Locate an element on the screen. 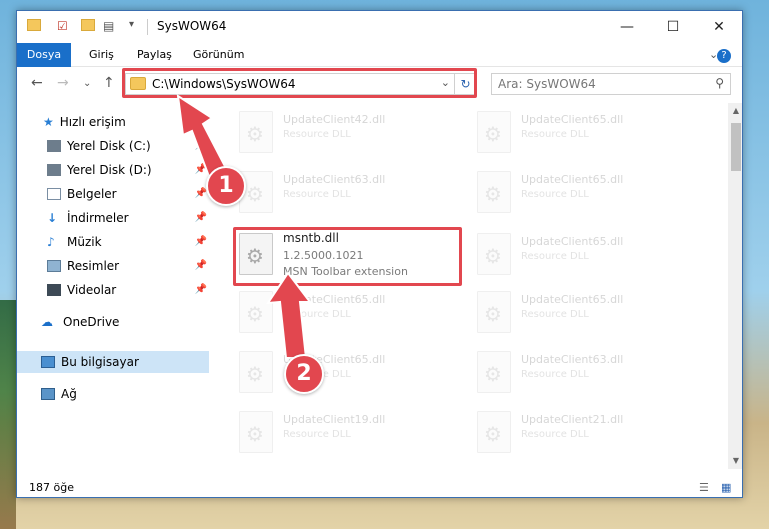 This screenshot has height=529, width=769. sidebar-item-label: OneDrive is located at coordinates (91, 322).